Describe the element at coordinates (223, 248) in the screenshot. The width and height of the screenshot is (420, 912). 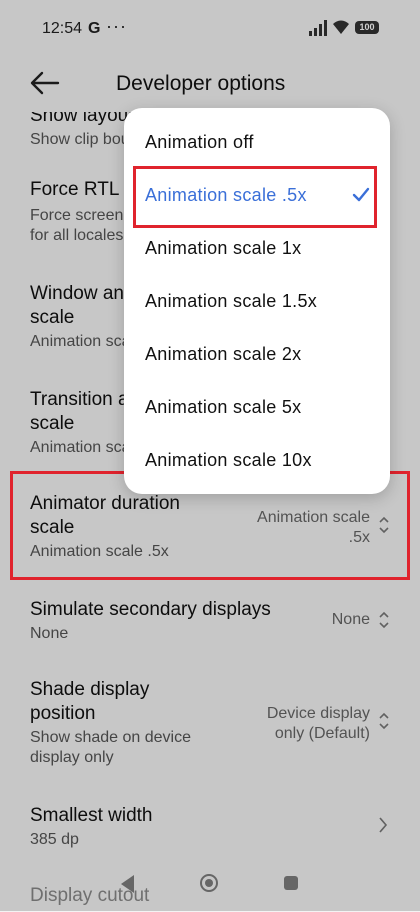
I see `option-label: Animation scale 1x` at that location.